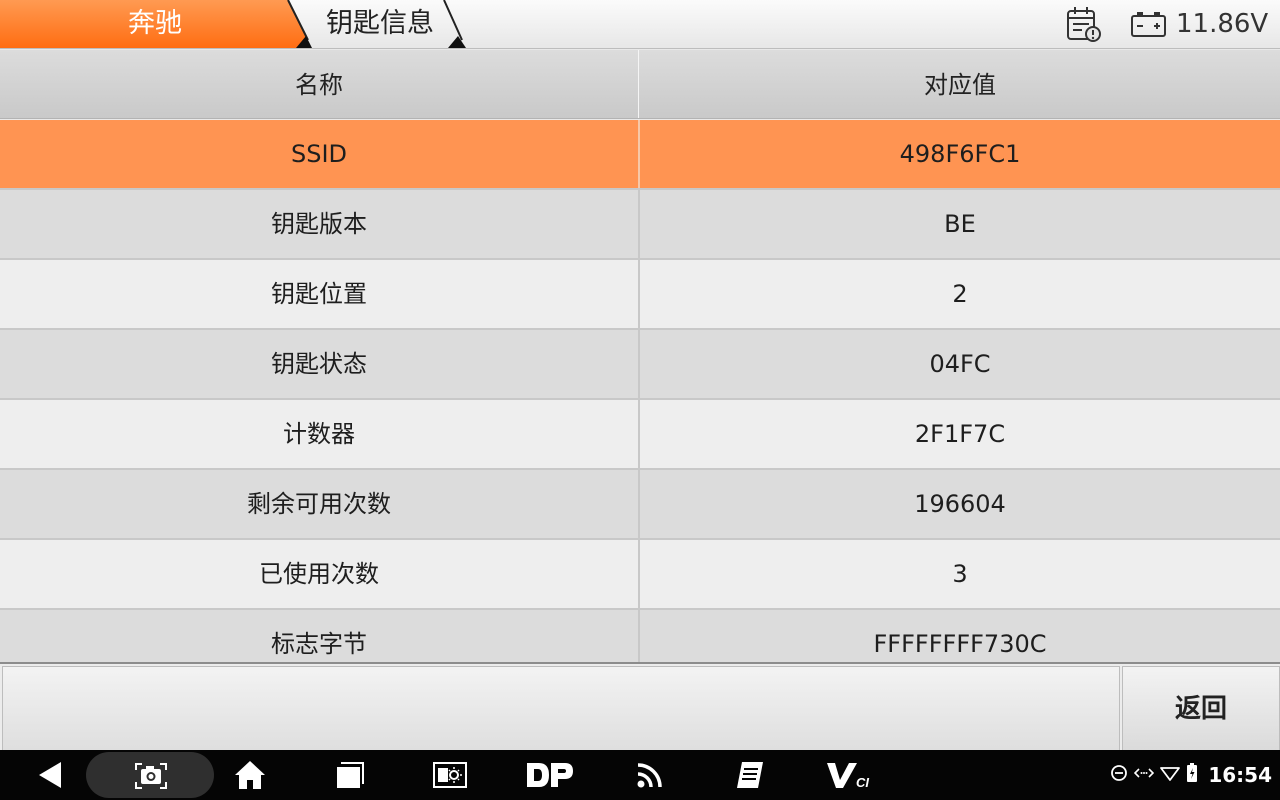 Image resolution: width=1280 pixels, height=800 pixels. What do you see at coordinates (320, 504) in the screenshot?
I see `row-name: 剩余可用次数` at bounding box center [320, 504].